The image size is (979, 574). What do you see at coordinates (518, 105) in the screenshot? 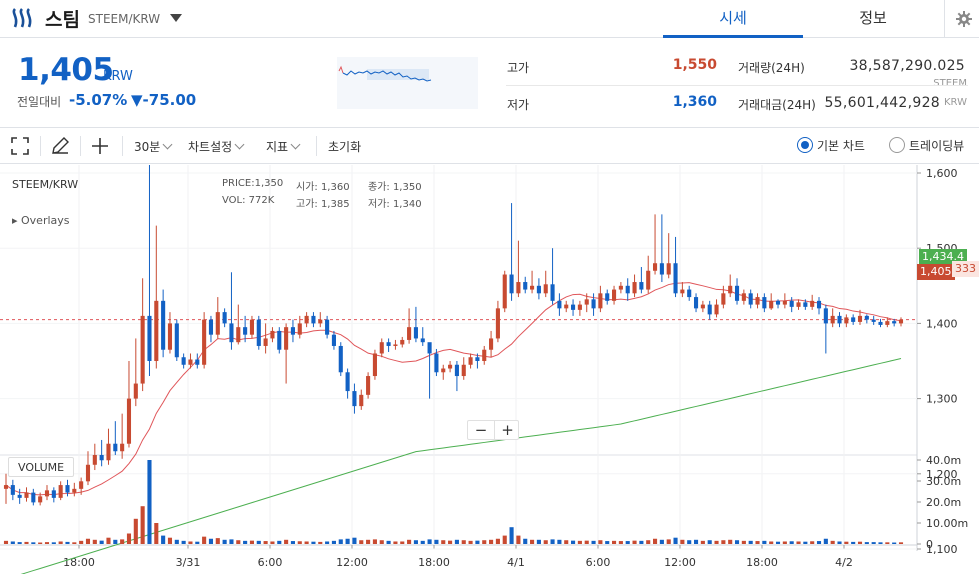
I see `low-label: 저가` at bounding box center [518, 105].